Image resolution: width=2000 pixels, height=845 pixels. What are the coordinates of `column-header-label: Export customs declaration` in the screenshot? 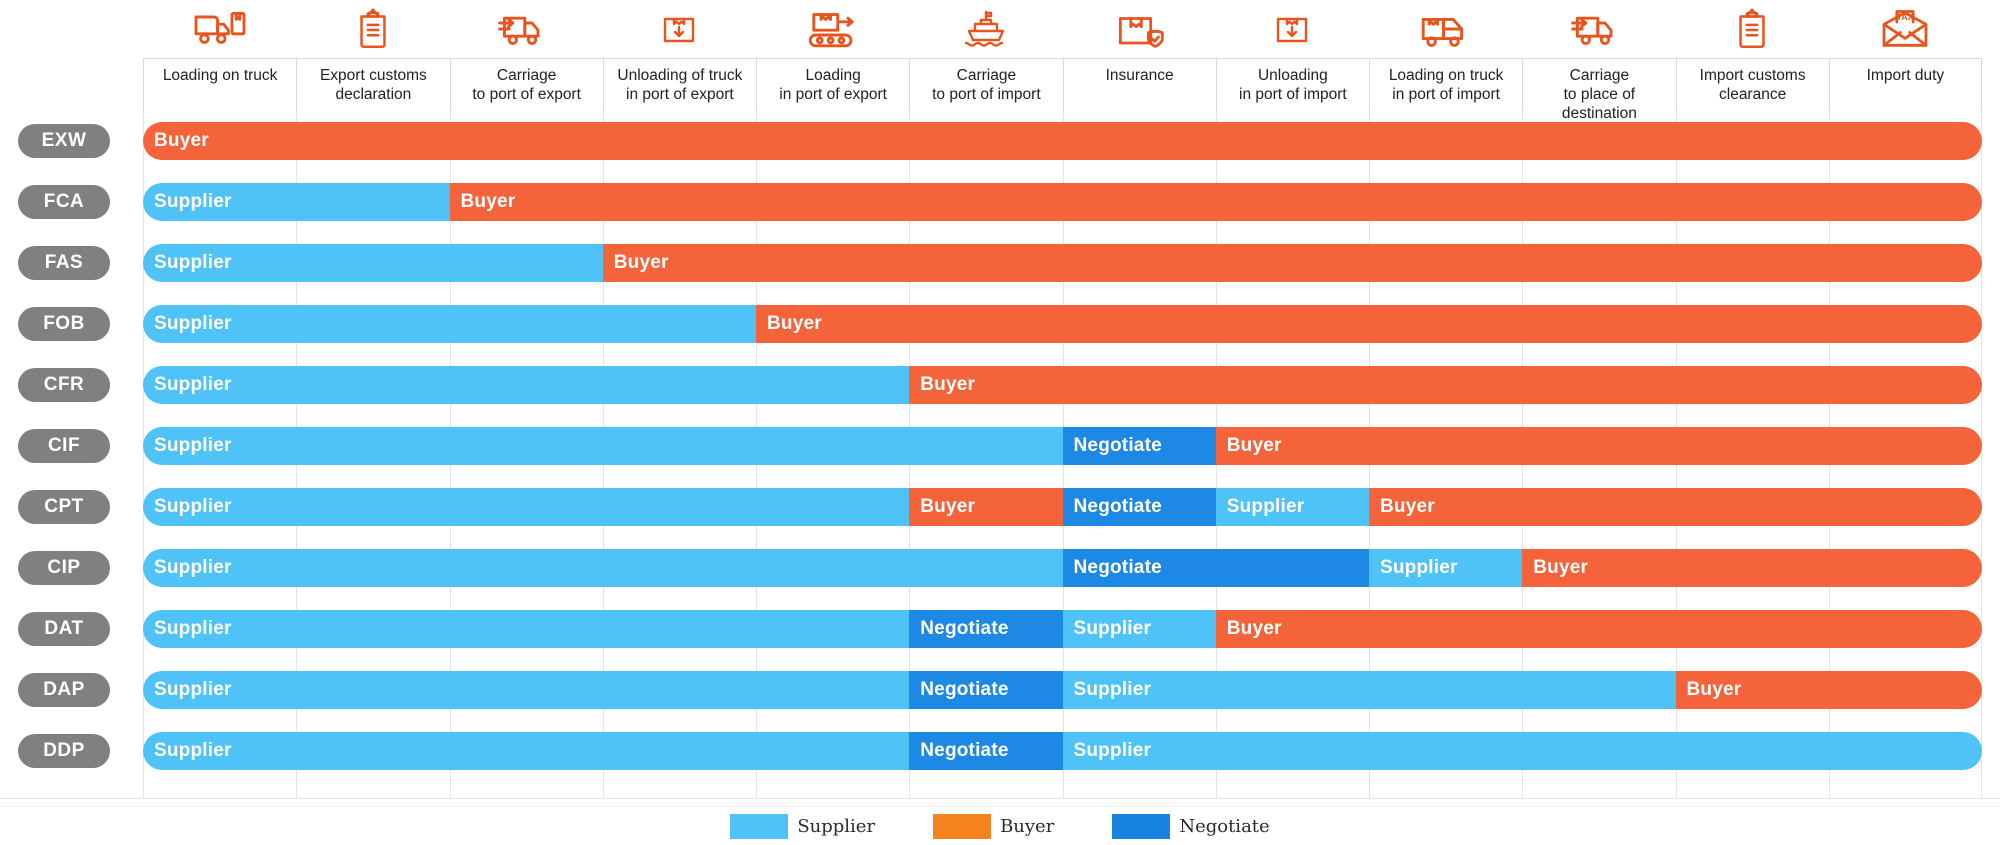 It's located at (373, 85).